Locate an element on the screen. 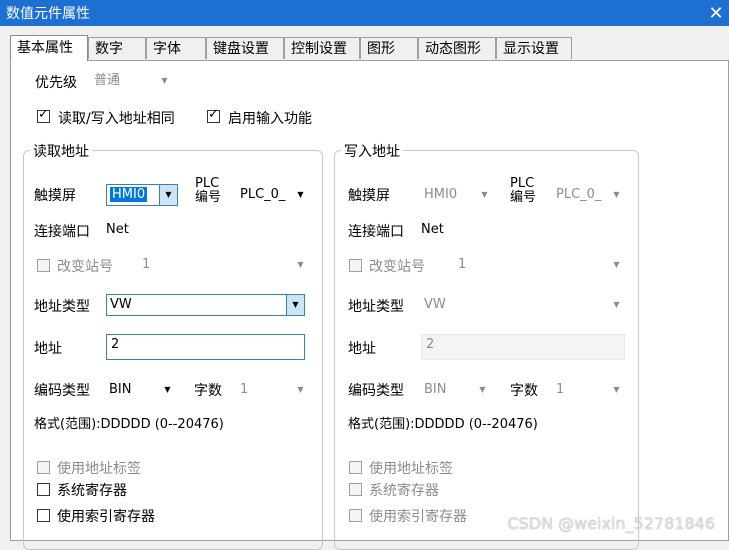 This screenshot has height=550, width=729. enable-input-checkbox: ✓ is located at coordinates (213, 115).